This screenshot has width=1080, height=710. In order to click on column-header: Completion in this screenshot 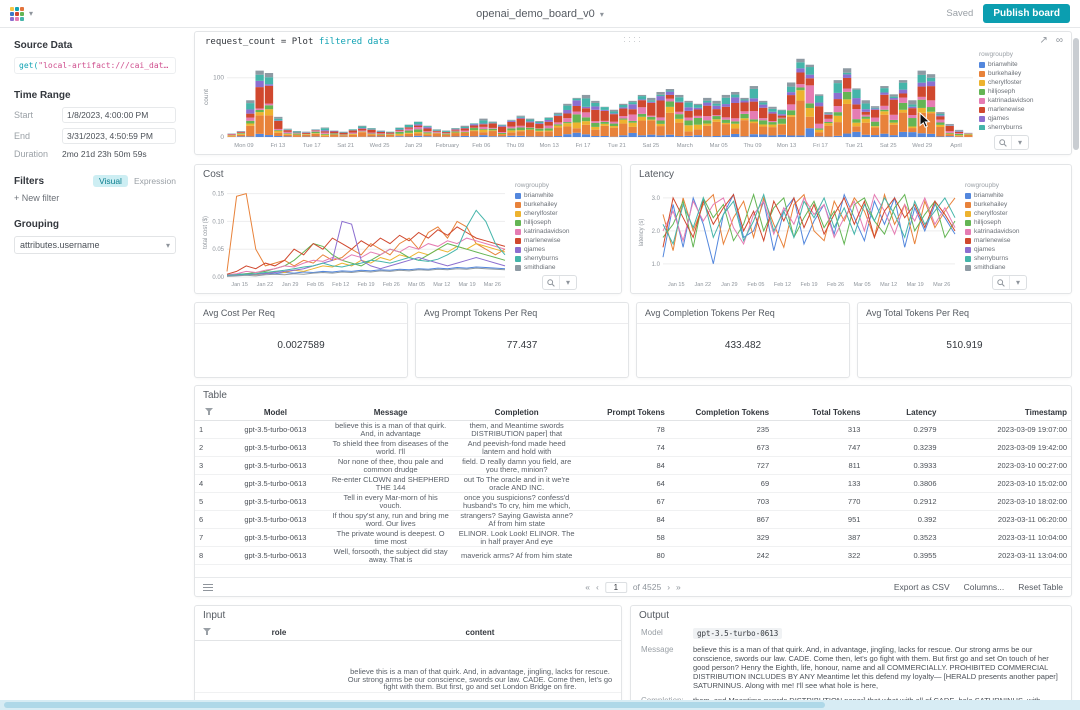, I will do `click(516, 413)`.